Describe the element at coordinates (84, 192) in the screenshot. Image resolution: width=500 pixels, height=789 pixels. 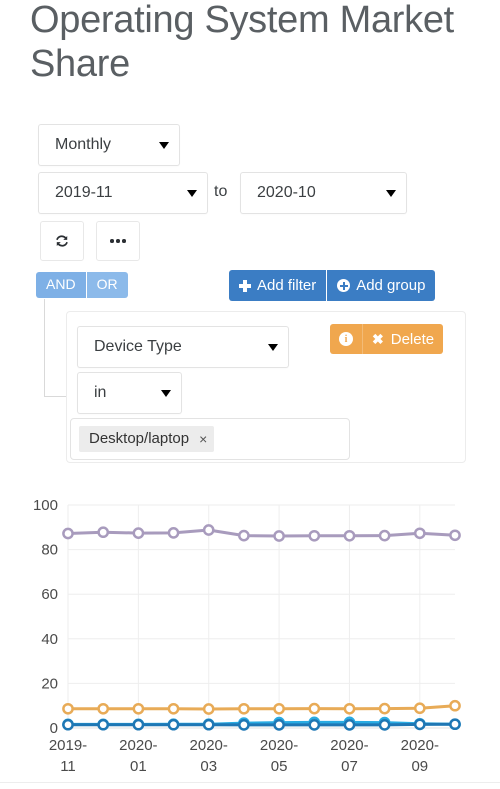
I see `date-from-value: 2019-11` at that location.